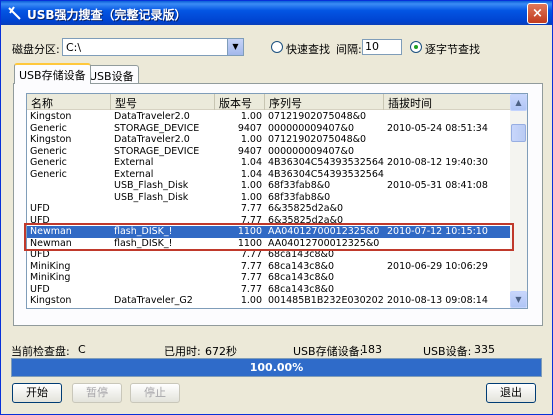 Image resolution: width=553 pixels, height=415 pixels. Describe the element at coordinates (40, 351) in the screenshot. I see `current-disk-label: 当前检查盘:` at that location.